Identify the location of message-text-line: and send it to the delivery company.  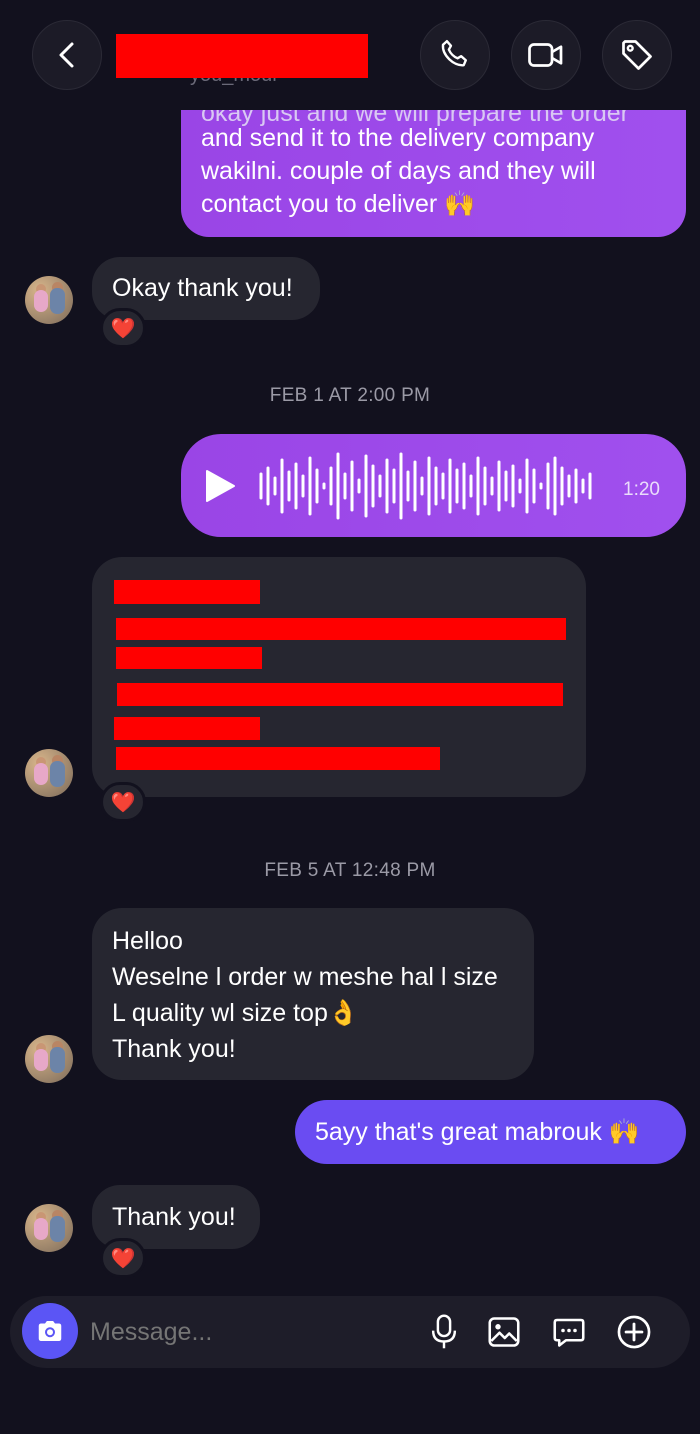
(398, 138).